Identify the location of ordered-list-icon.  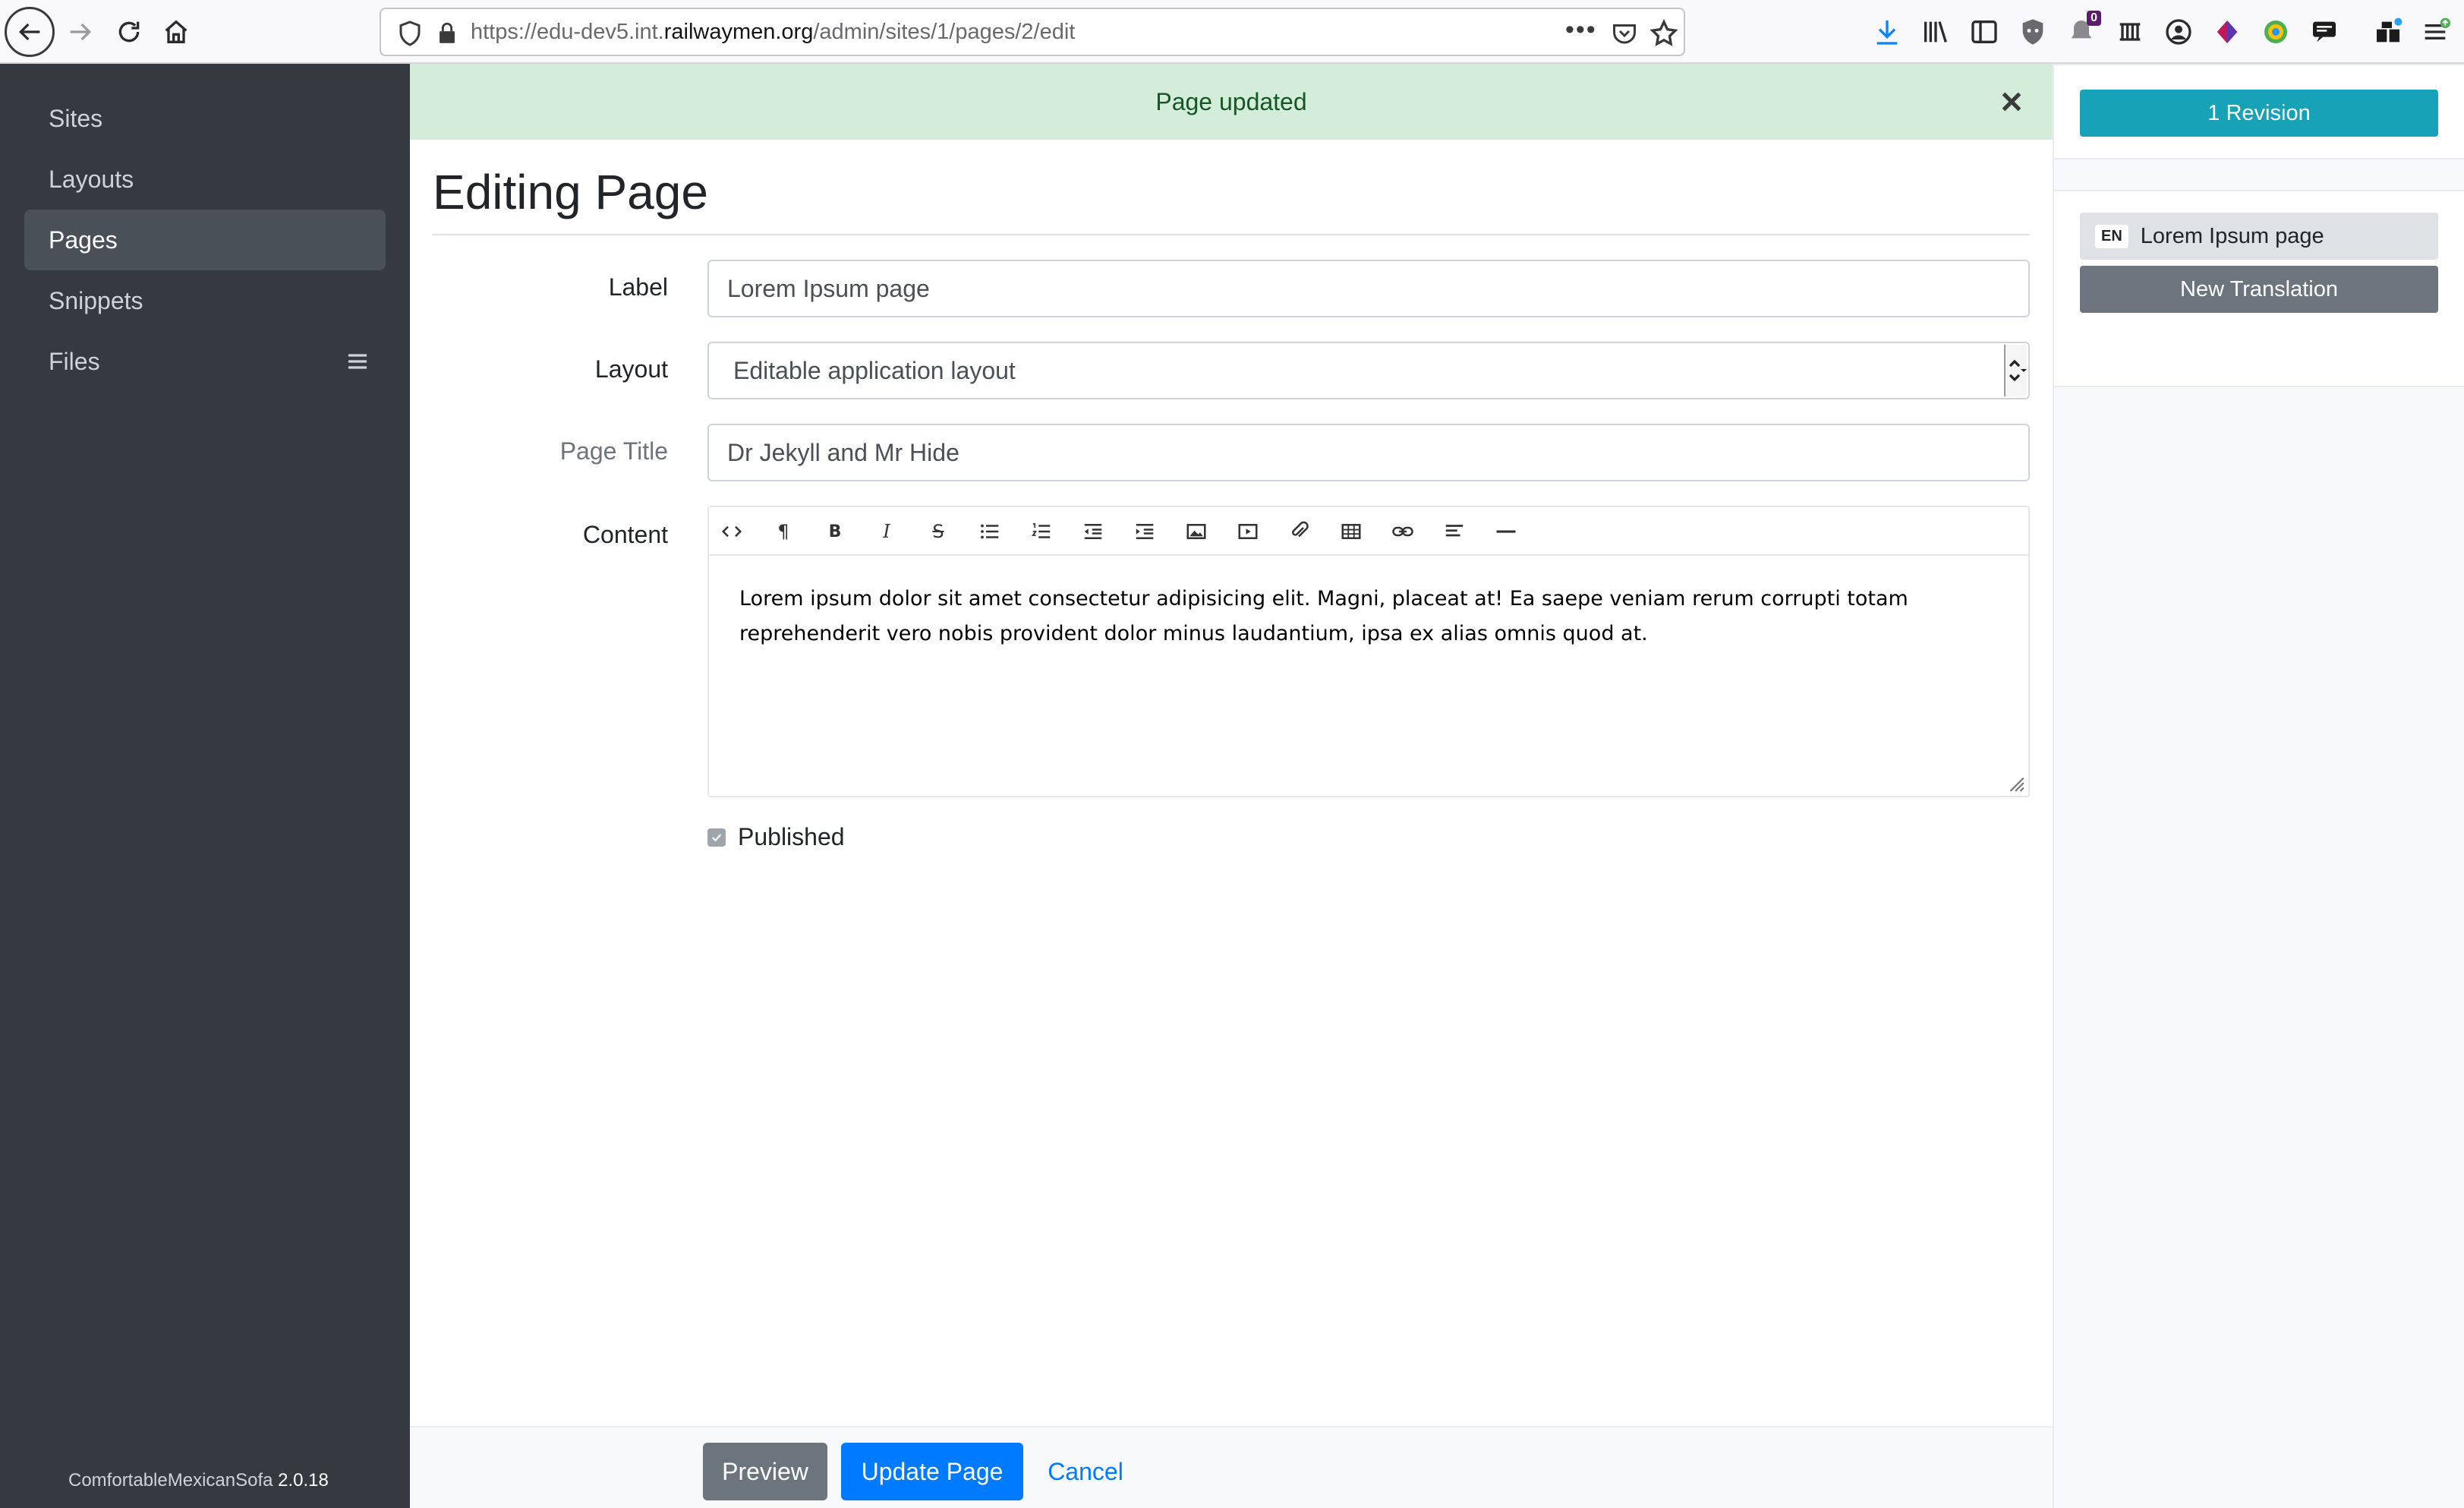
(1041, 531).